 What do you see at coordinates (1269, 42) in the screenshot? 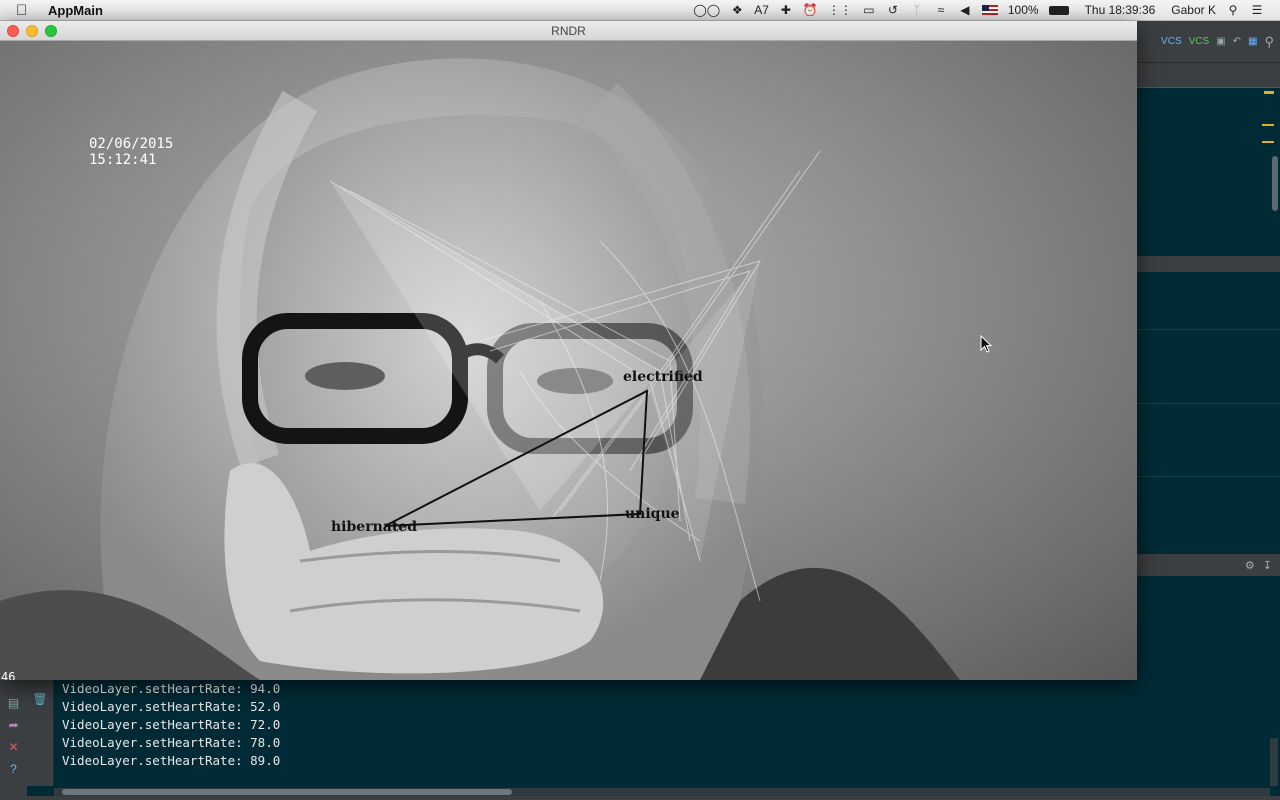
I see `search-icon: ⚲` at bounding box center [1269, 42].